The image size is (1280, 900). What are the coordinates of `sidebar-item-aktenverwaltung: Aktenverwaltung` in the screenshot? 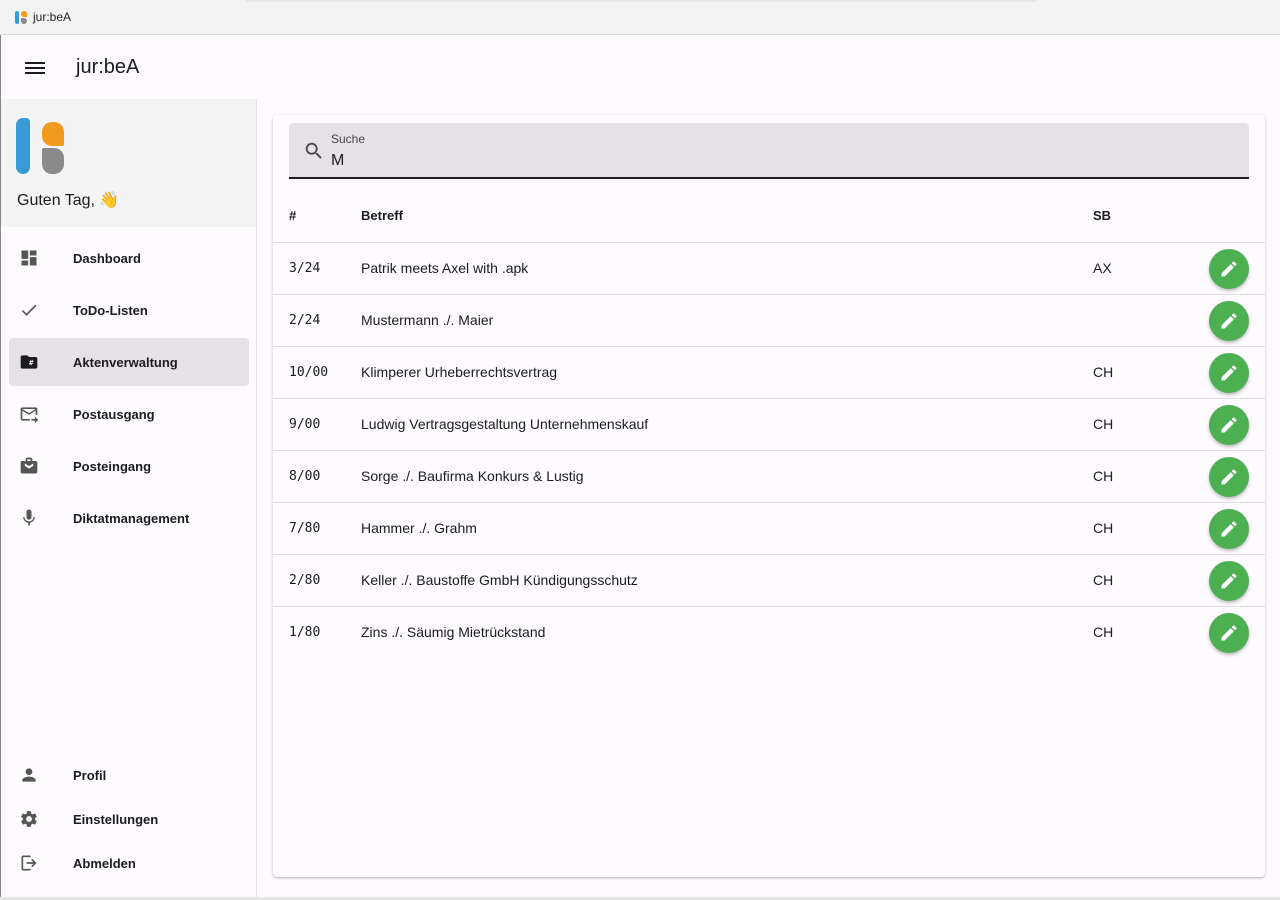 It's located at (129, 362).